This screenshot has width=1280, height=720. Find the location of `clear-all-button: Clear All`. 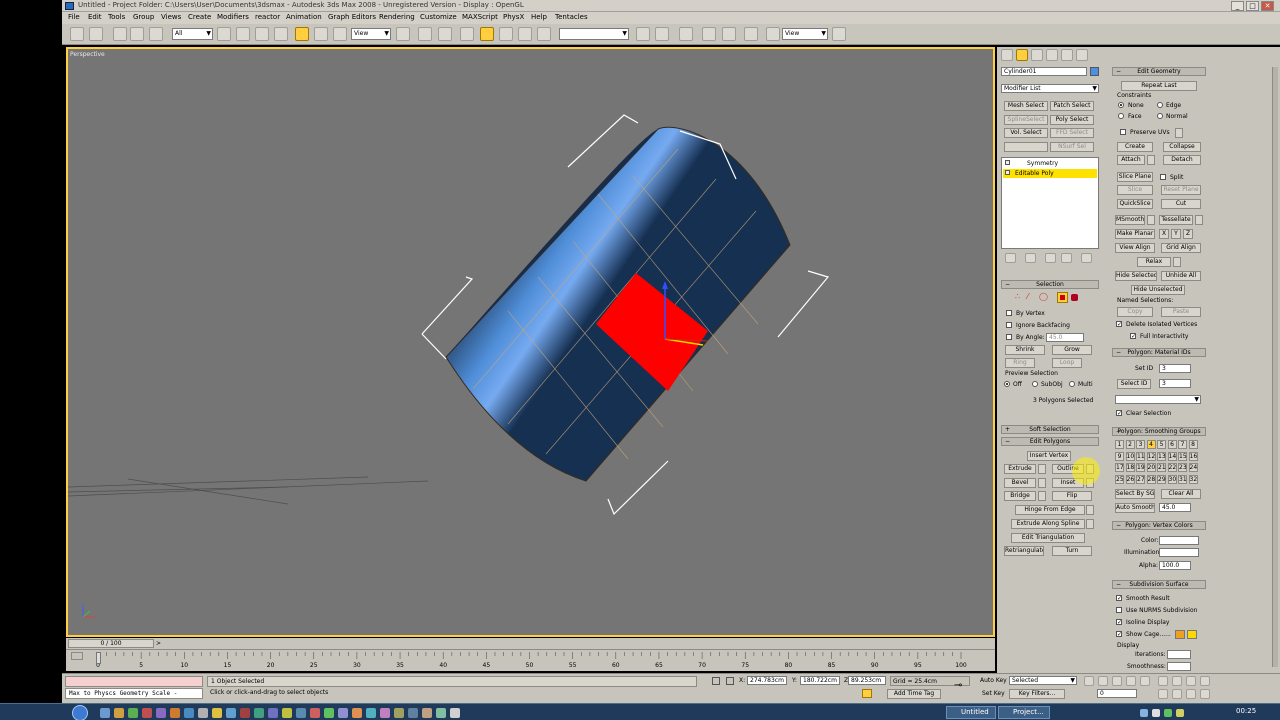

clear-all-button: Clear All is located at coordinates (1181, 494).